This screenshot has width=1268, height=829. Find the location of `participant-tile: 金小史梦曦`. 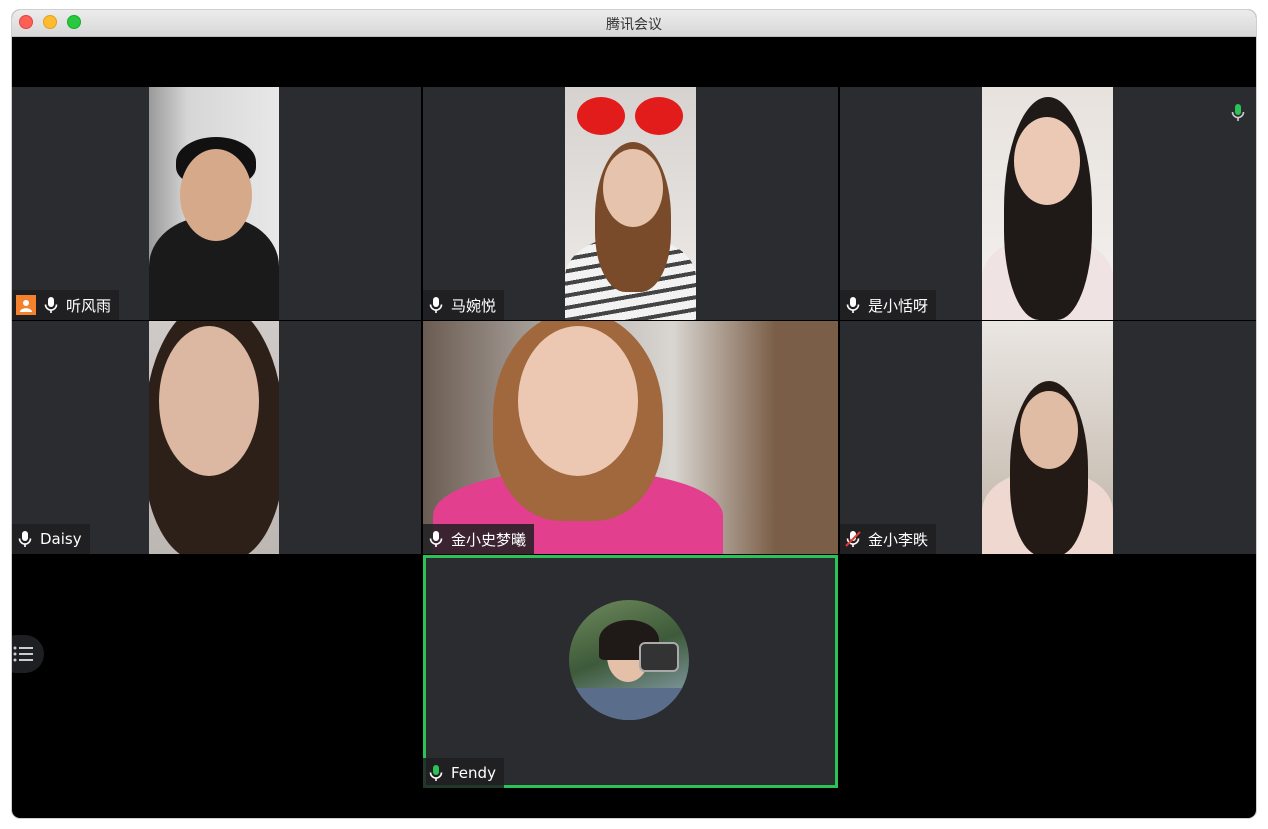

participant-tile: 金小史梦曦 is located at coordinates (630, 437).